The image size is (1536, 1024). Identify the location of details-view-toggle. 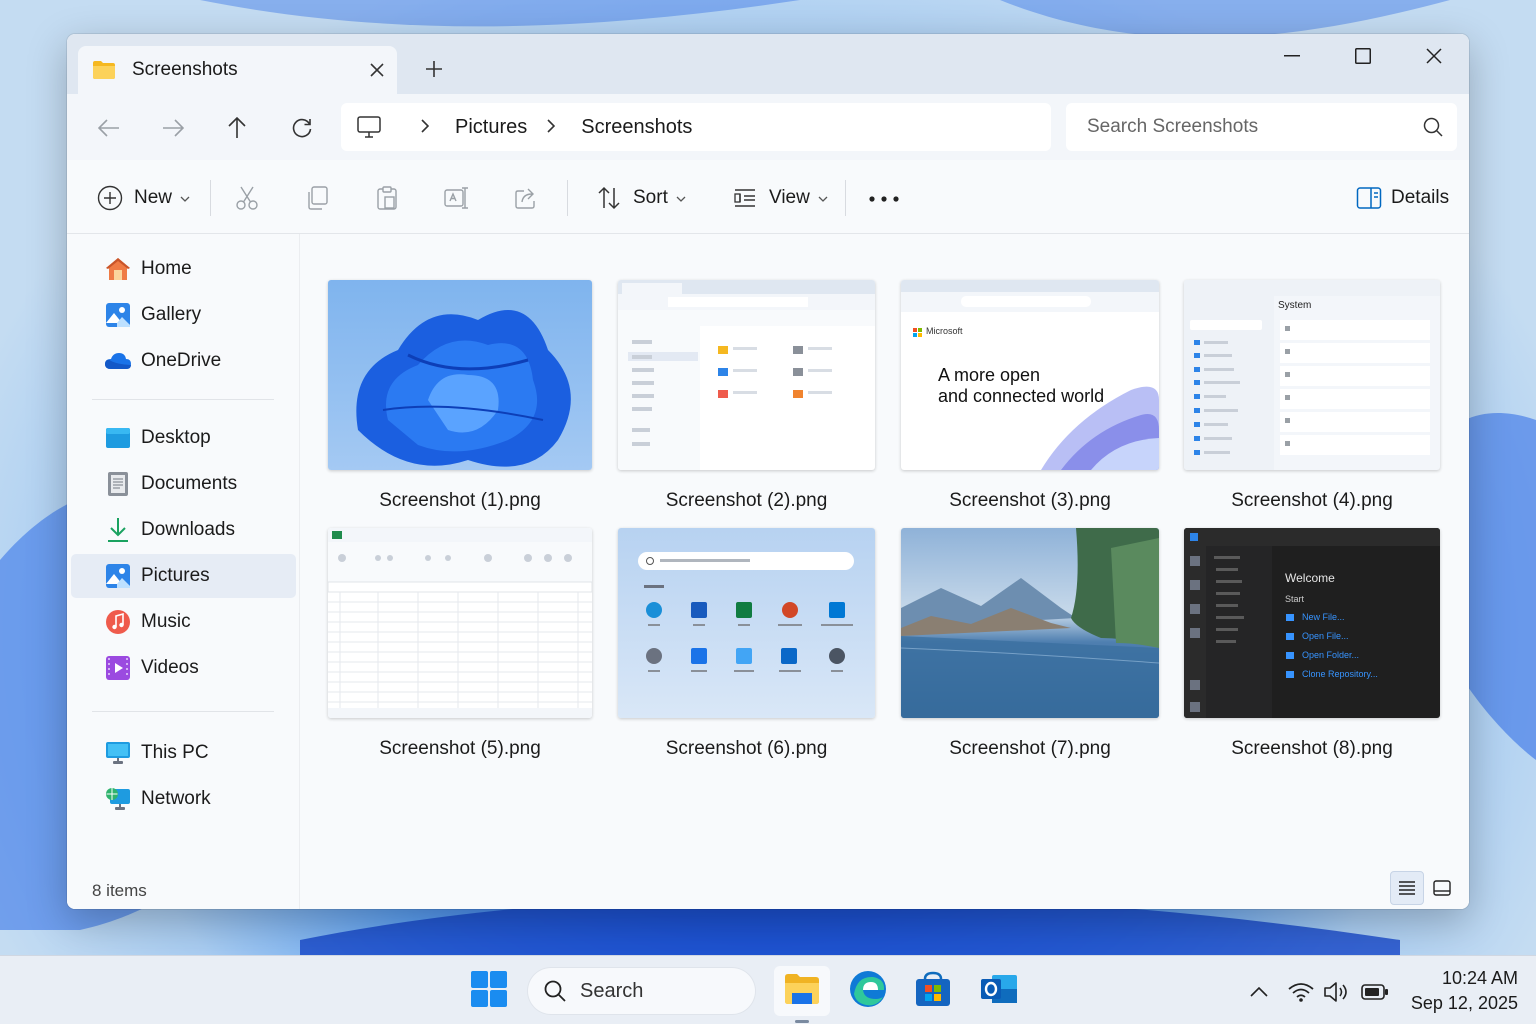
(1407, 888).